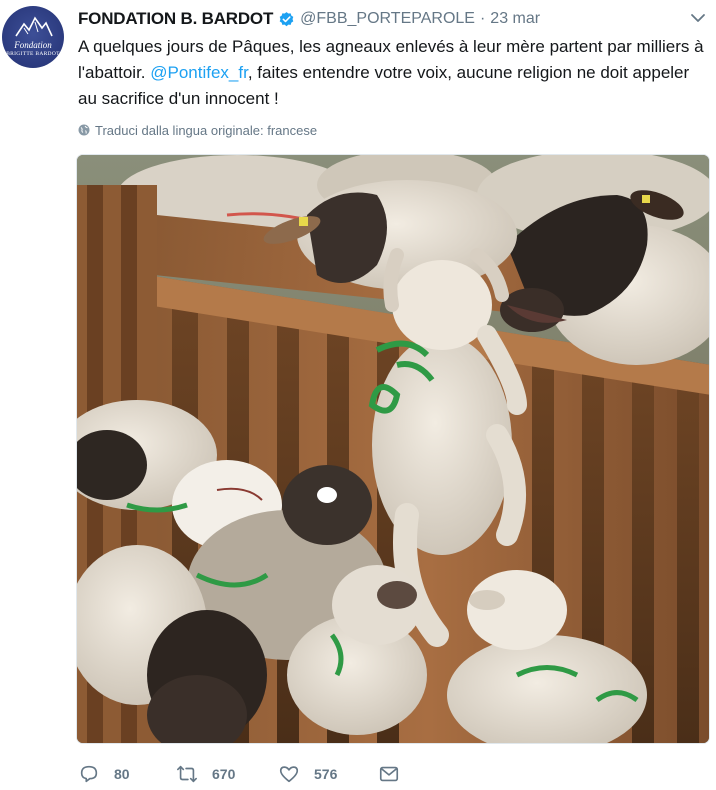 This screenshot has height=790, width=716. Describe the element at coordinates (89, 774) in the screenshot. I see `reply-icon` at that location.